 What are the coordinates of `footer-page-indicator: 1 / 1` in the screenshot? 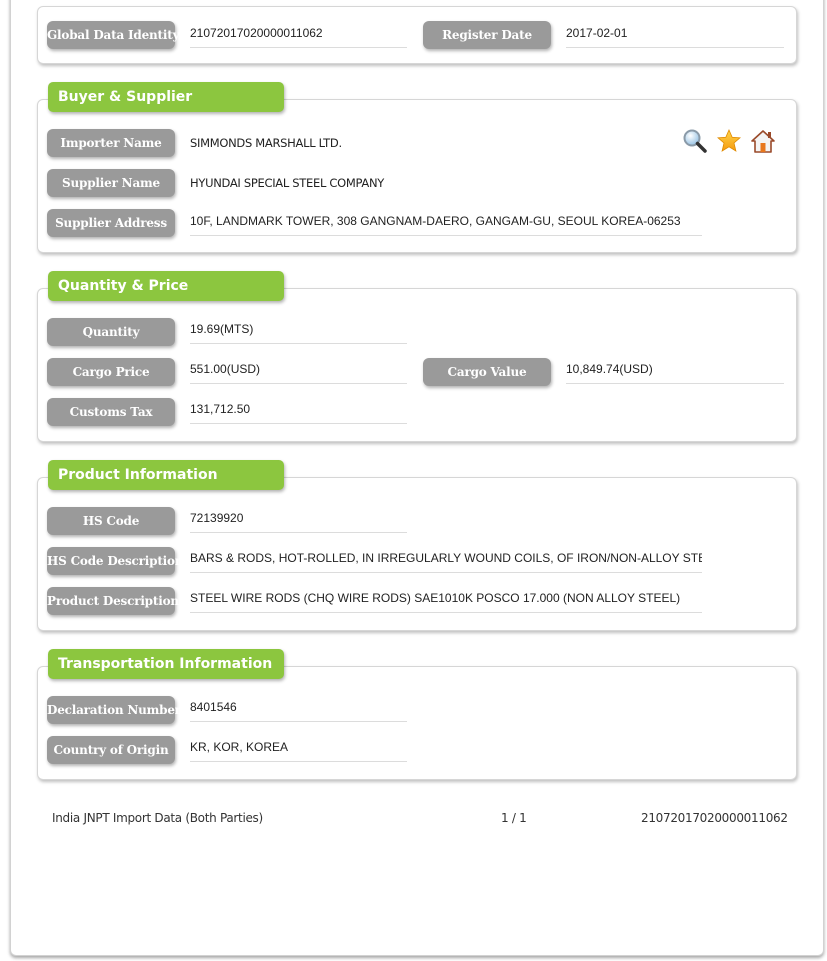 It's located at (514, 818).